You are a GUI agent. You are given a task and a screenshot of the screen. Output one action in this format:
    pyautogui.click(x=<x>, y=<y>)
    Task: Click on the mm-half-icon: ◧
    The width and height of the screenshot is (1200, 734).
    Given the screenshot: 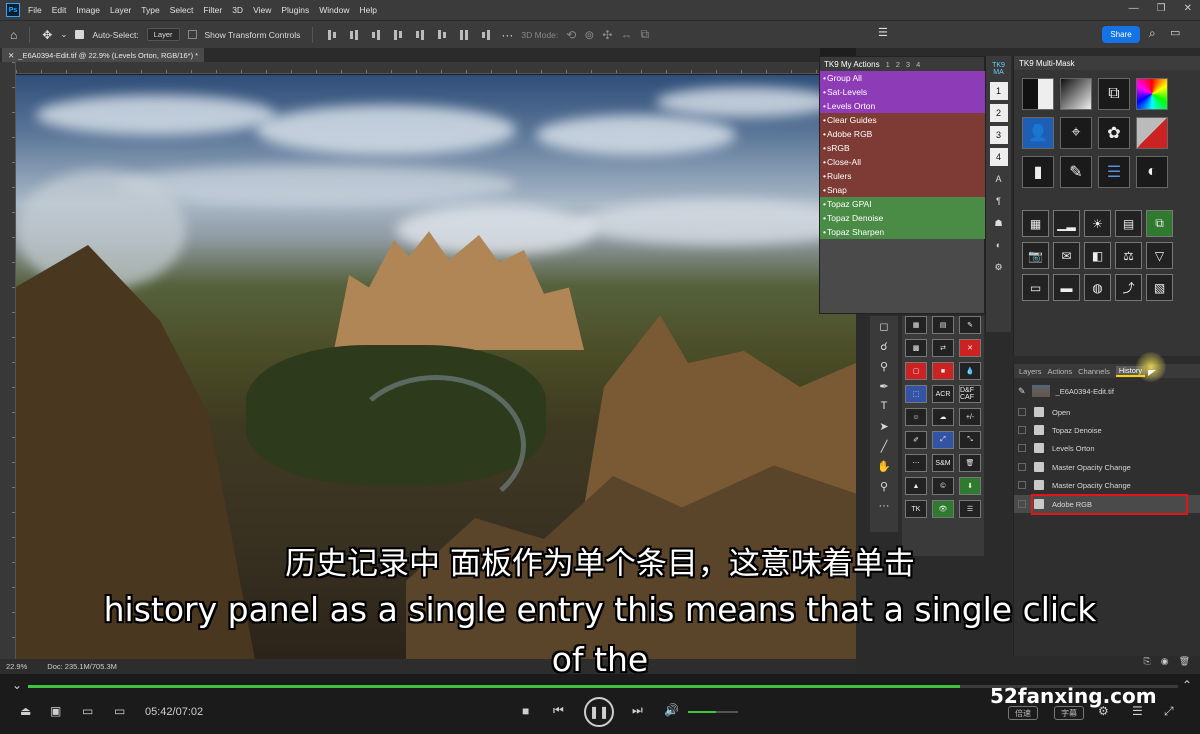 What is the action you would take?
    pyautogui.click(x=1097, y=255)
    